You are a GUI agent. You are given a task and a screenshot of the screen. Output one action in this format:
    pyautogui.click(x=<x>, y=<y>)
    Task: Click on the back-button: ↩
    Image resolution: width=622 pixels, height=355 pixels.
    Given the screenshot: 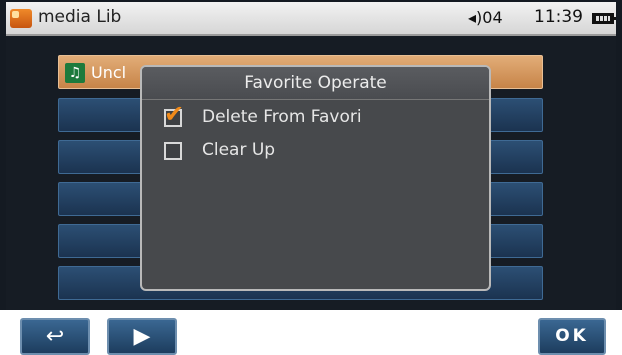 What is the action you would take?
    pyautogui.click(x=55, y=336)
    